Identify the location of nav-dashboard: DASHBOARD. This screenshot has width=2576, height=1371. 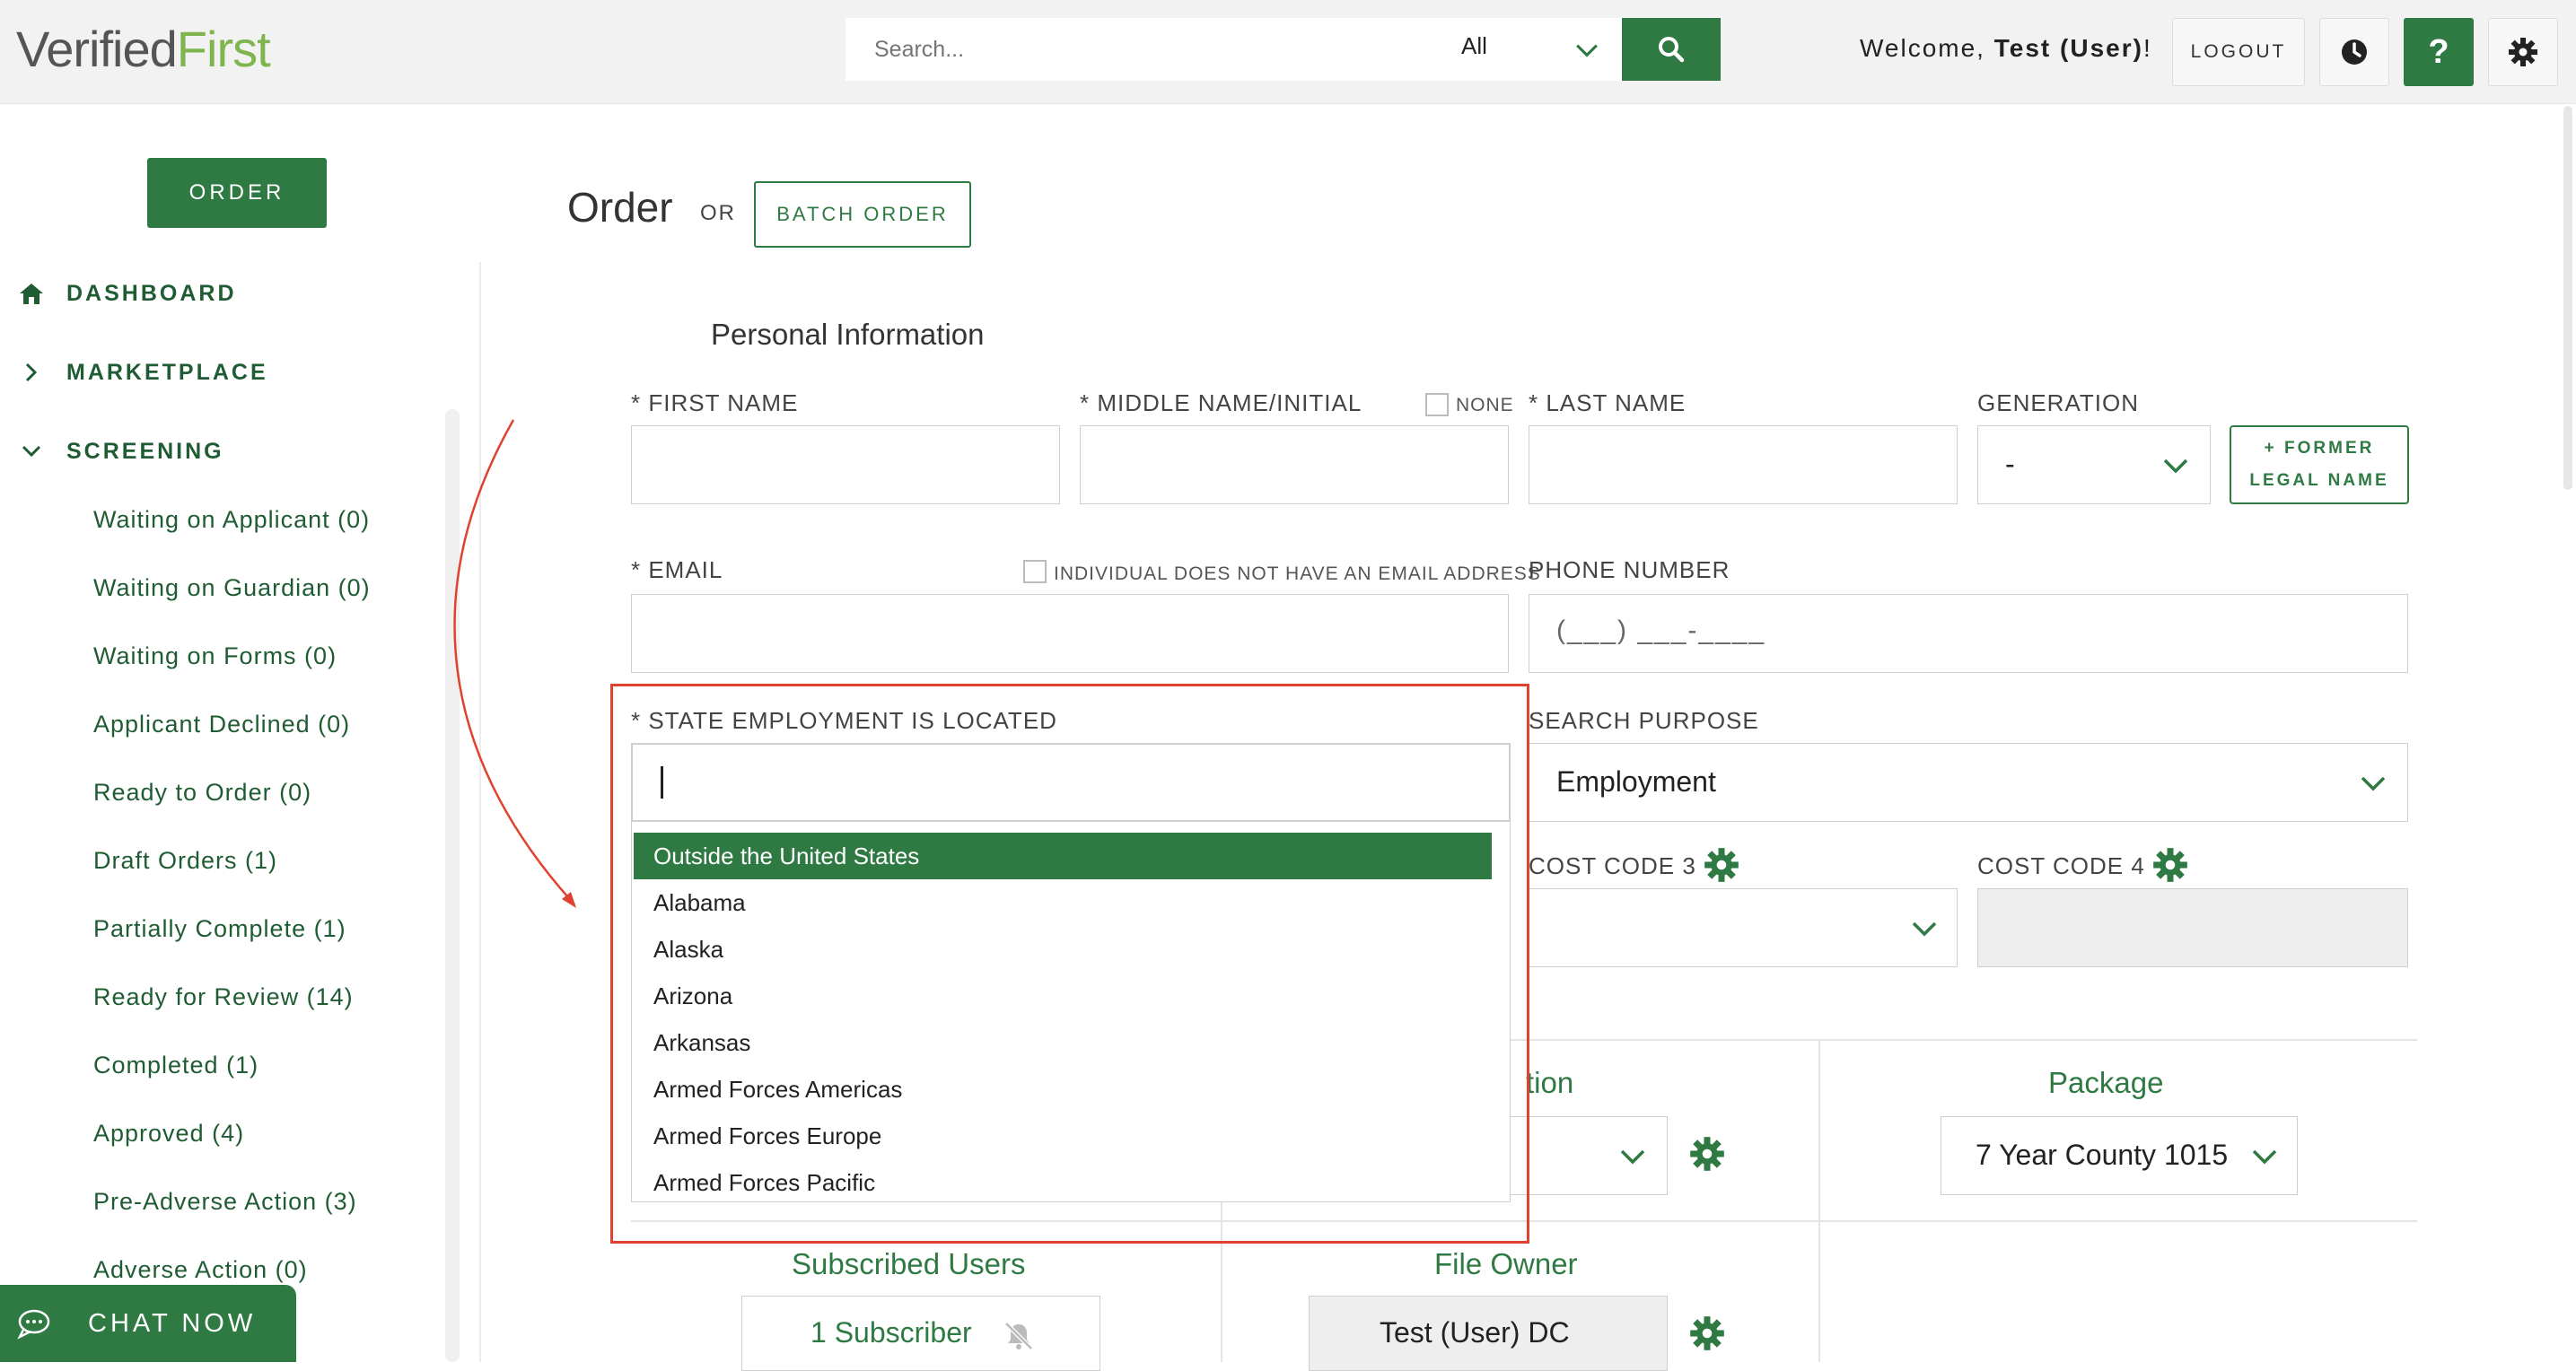
(127, 293).